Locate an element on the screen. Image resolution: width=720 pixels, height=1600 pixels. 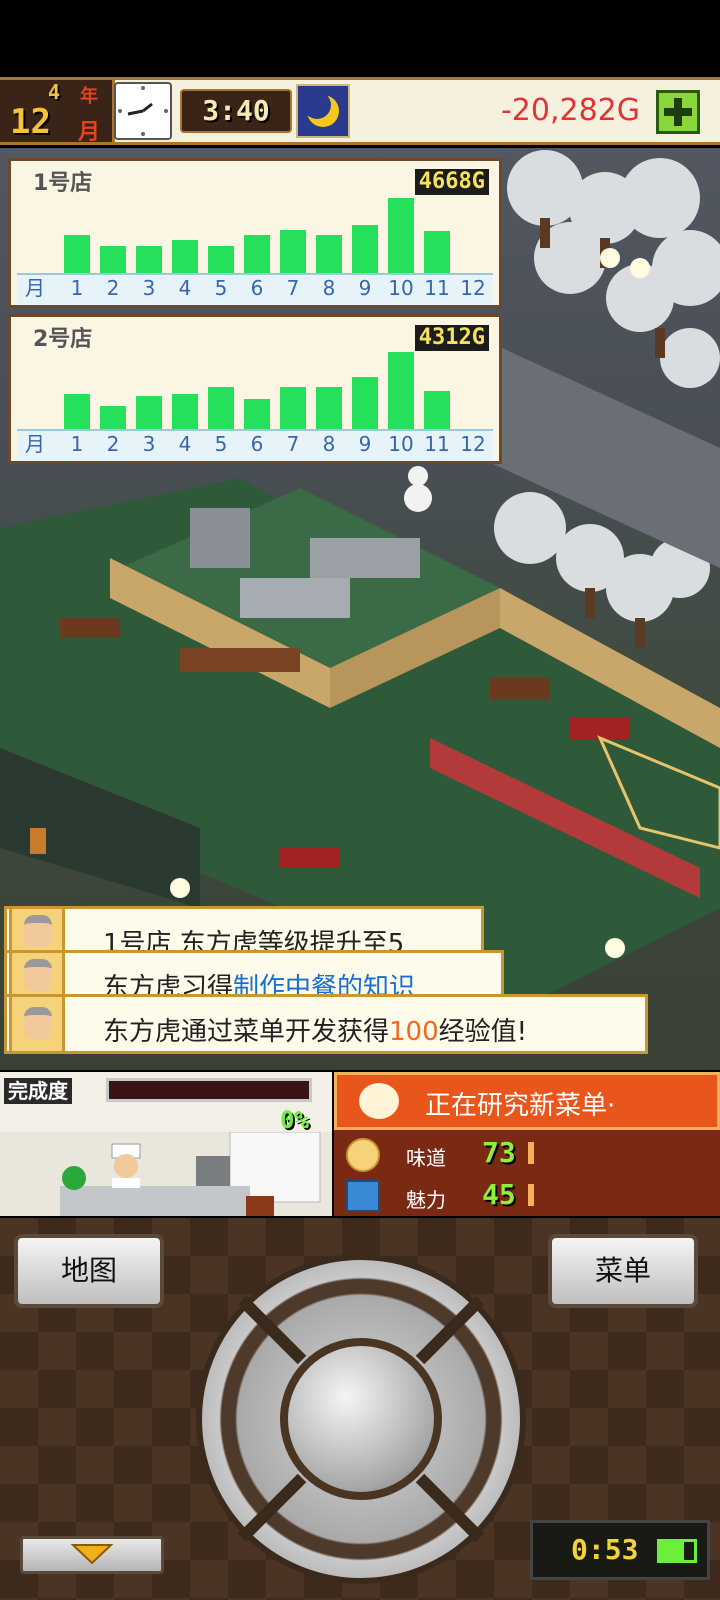
research-title: 正在研究新菜单· is located at coordinates (520, 1106).